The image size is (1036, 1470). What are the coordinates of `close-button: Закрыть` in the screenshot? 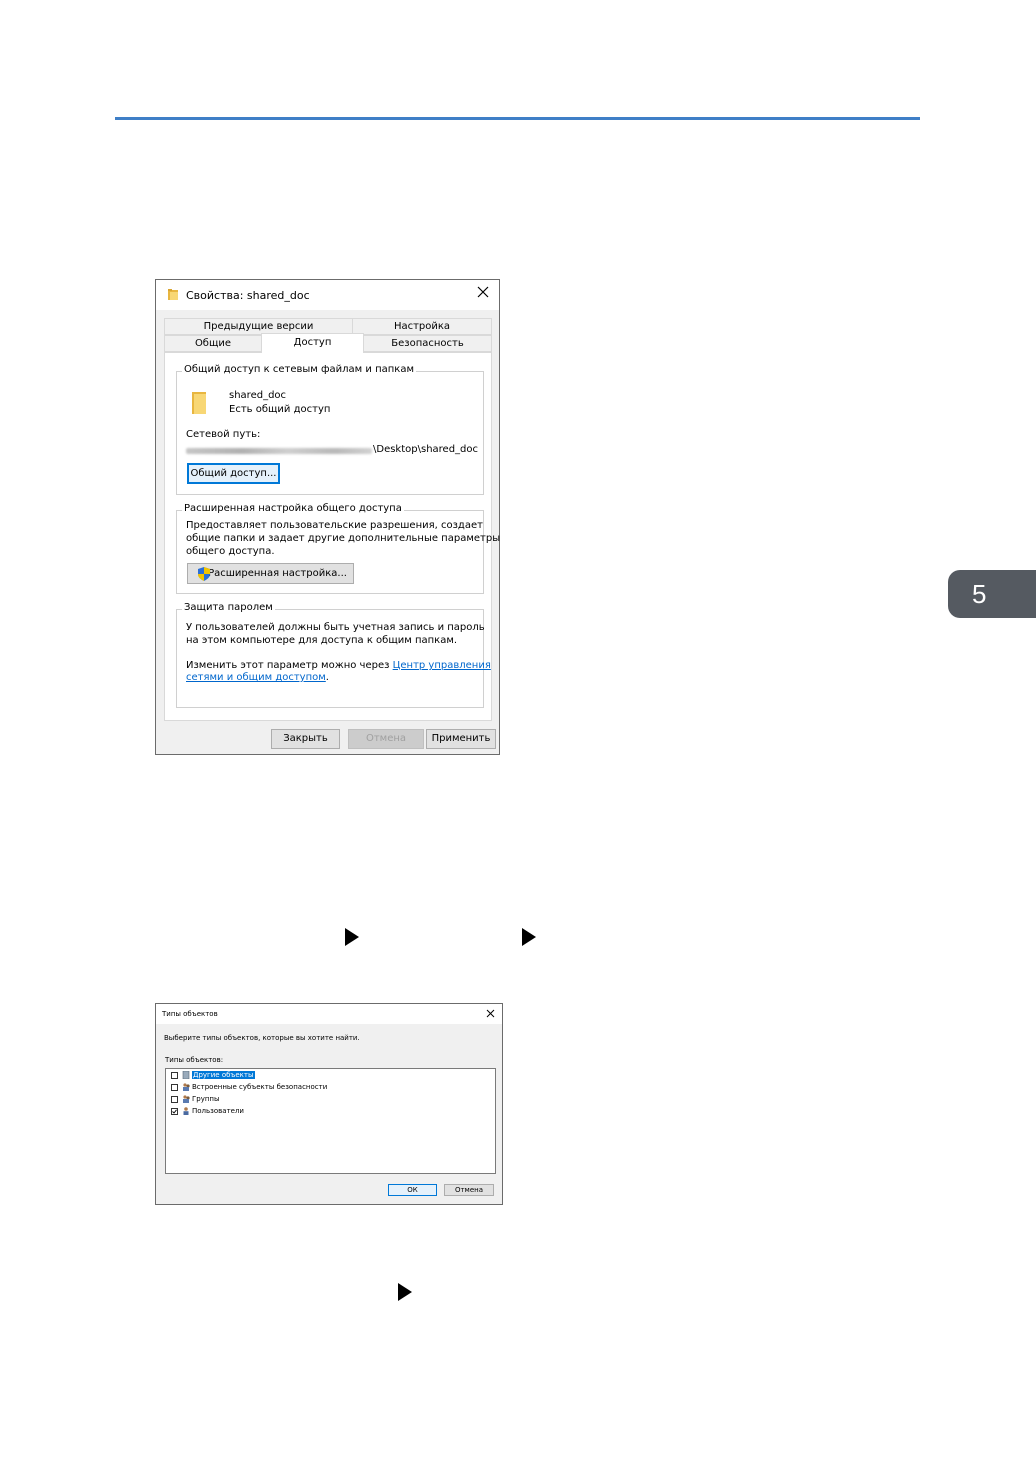 It's located at (305, 739).